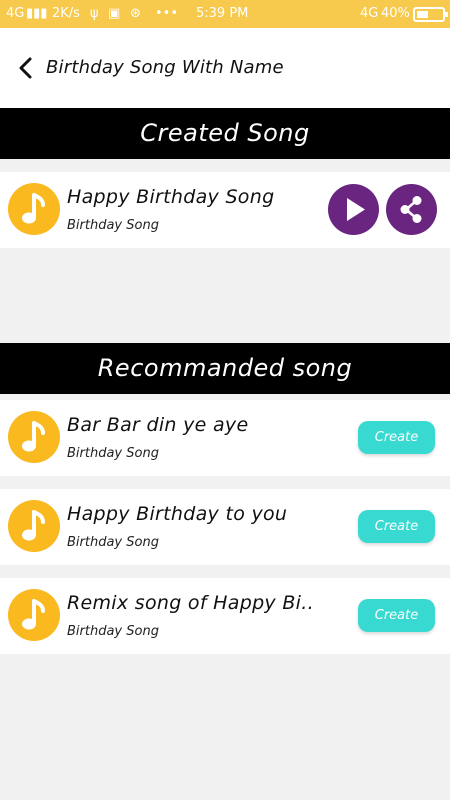 The image size is (450, 800). Describe the element at coordinates (395, 13) in the screenshot. I see `battery-percent: 40%` at that location.